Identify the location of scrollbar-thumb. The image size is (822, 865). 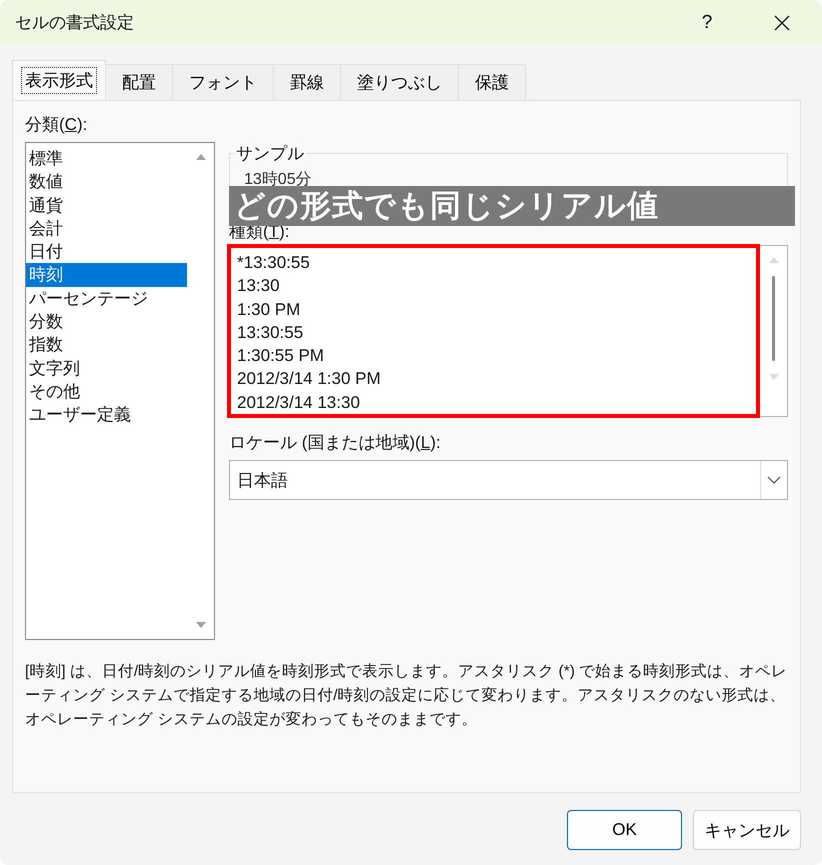
(773, 318).